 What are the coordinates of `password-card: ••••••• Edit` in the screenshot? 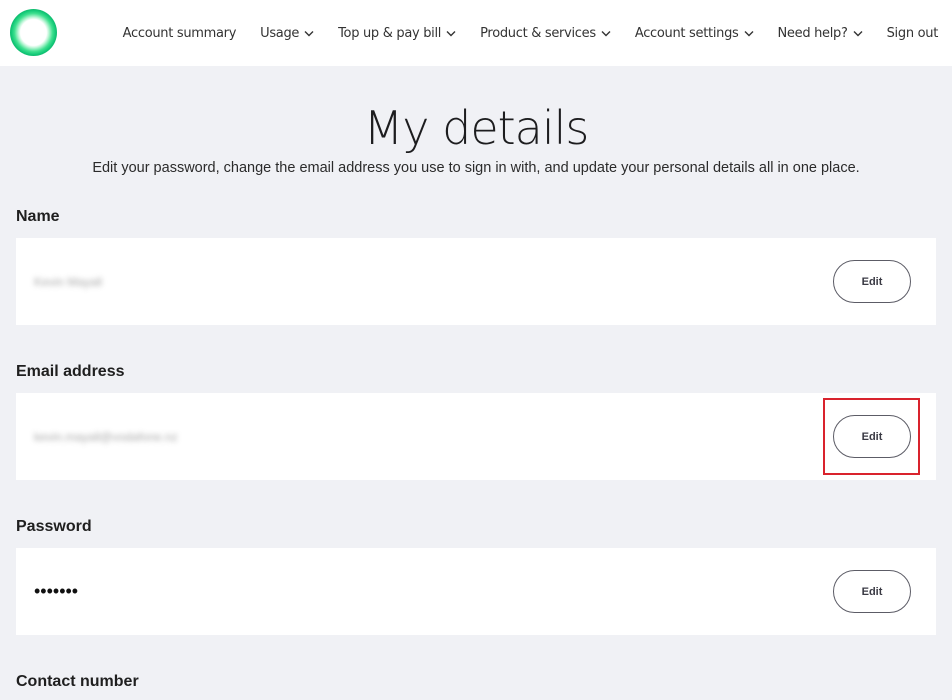 It's located at (476, 591).